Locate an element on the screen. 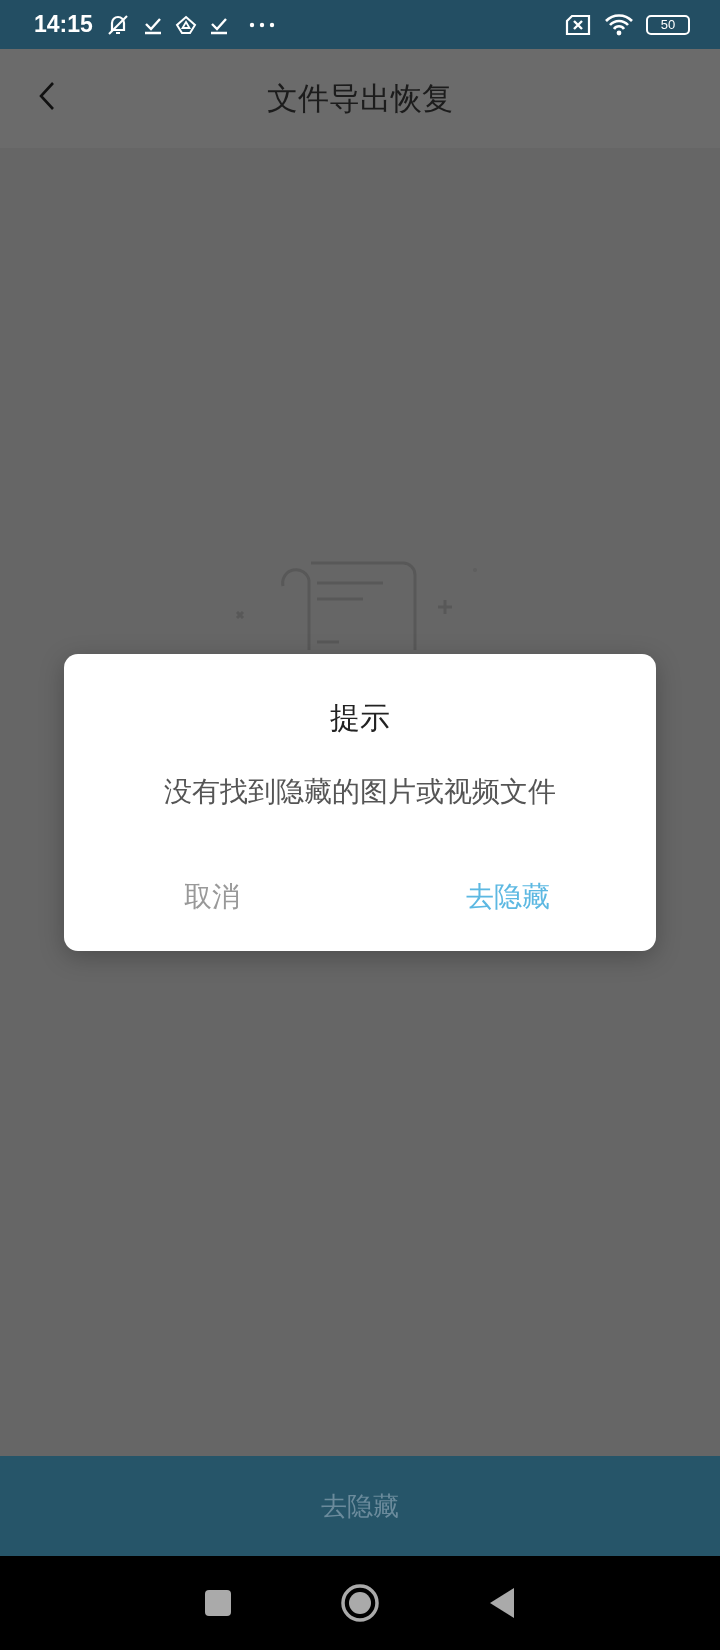 This screenshot has width=720, height=1650. hide-button: 去隐藏 is located at coordinates (360, 1506).